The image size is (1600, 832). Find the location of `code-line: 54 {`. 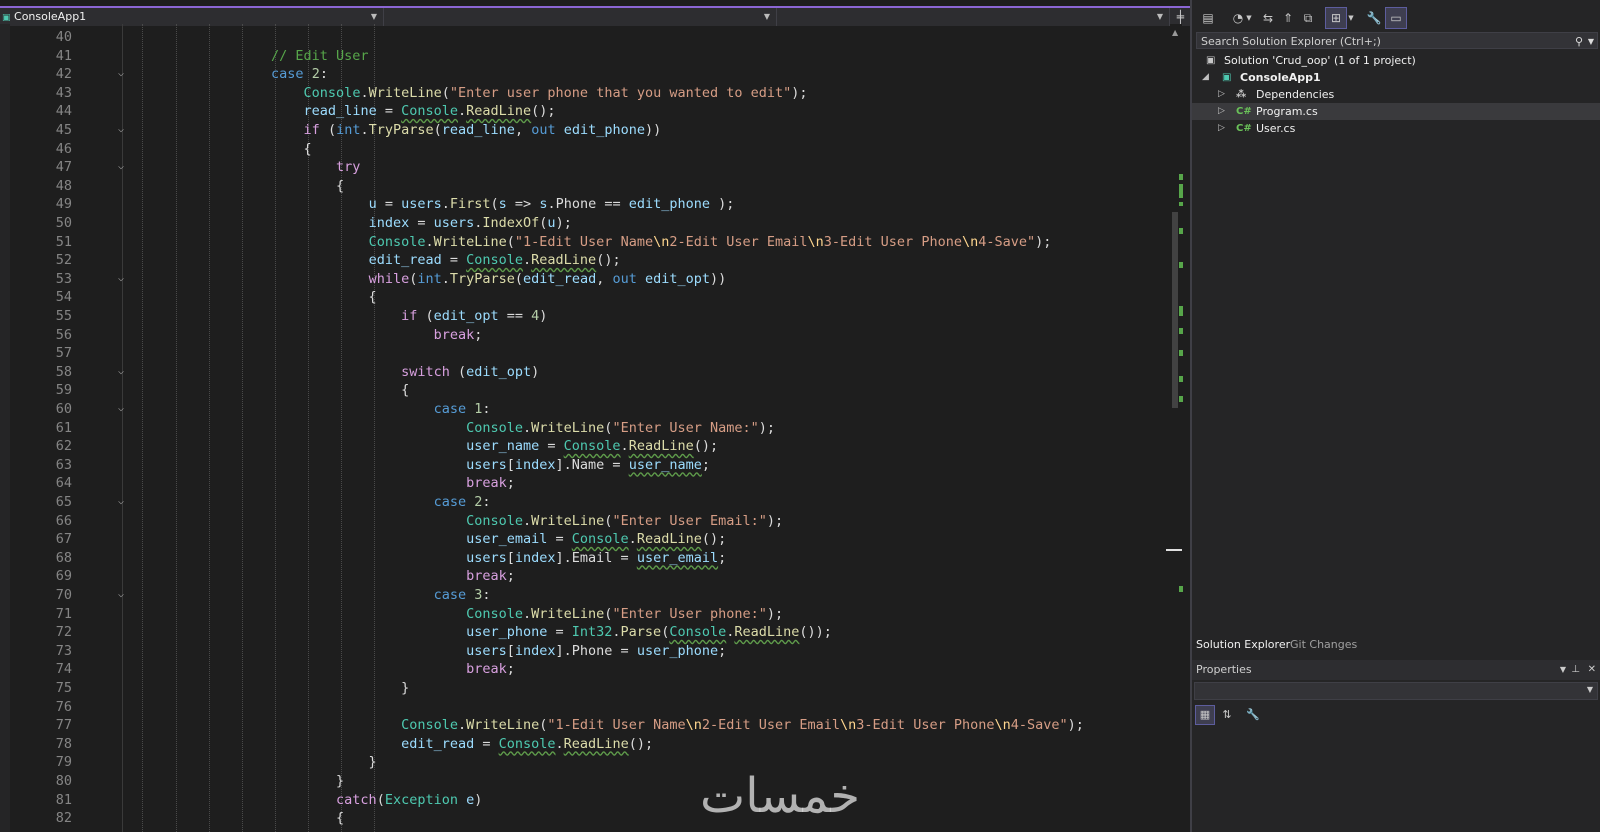

code-line: 54 { is located at coordinates (590, 297).